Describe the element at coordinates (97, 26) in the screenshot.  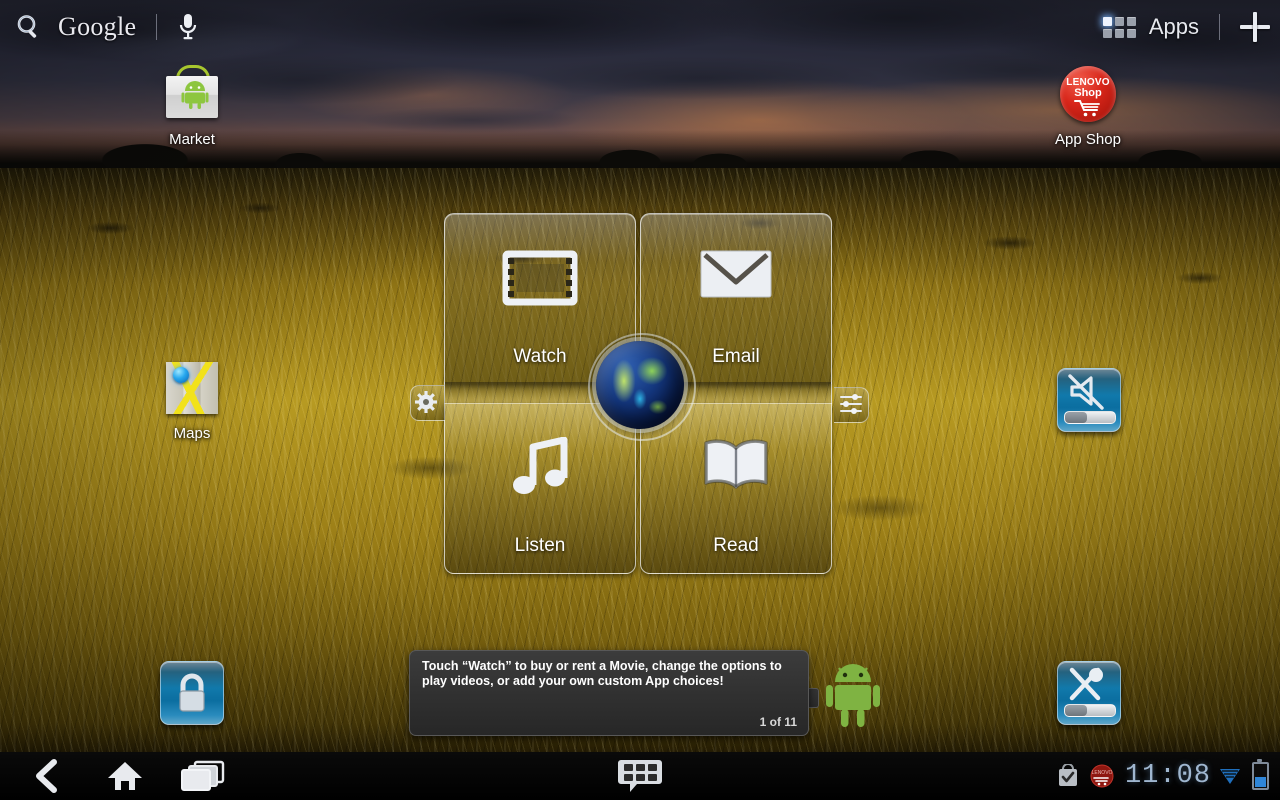
I see `google-wordmark: Google` at that location.